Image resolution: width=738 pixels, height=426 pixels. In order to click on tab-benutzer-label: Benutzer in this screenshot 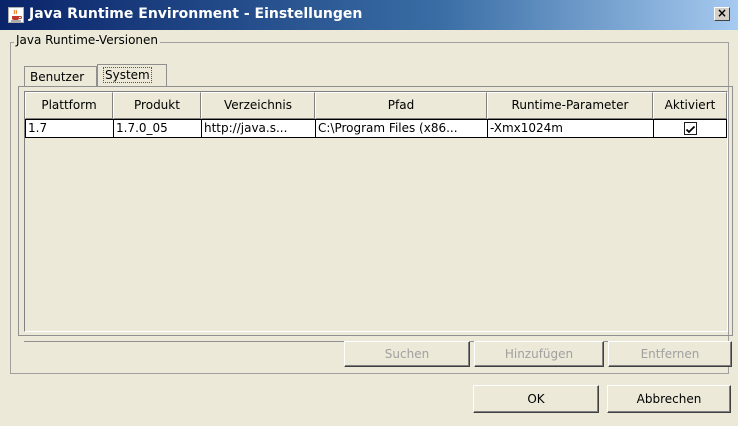, I will do `click(57, 77)`.